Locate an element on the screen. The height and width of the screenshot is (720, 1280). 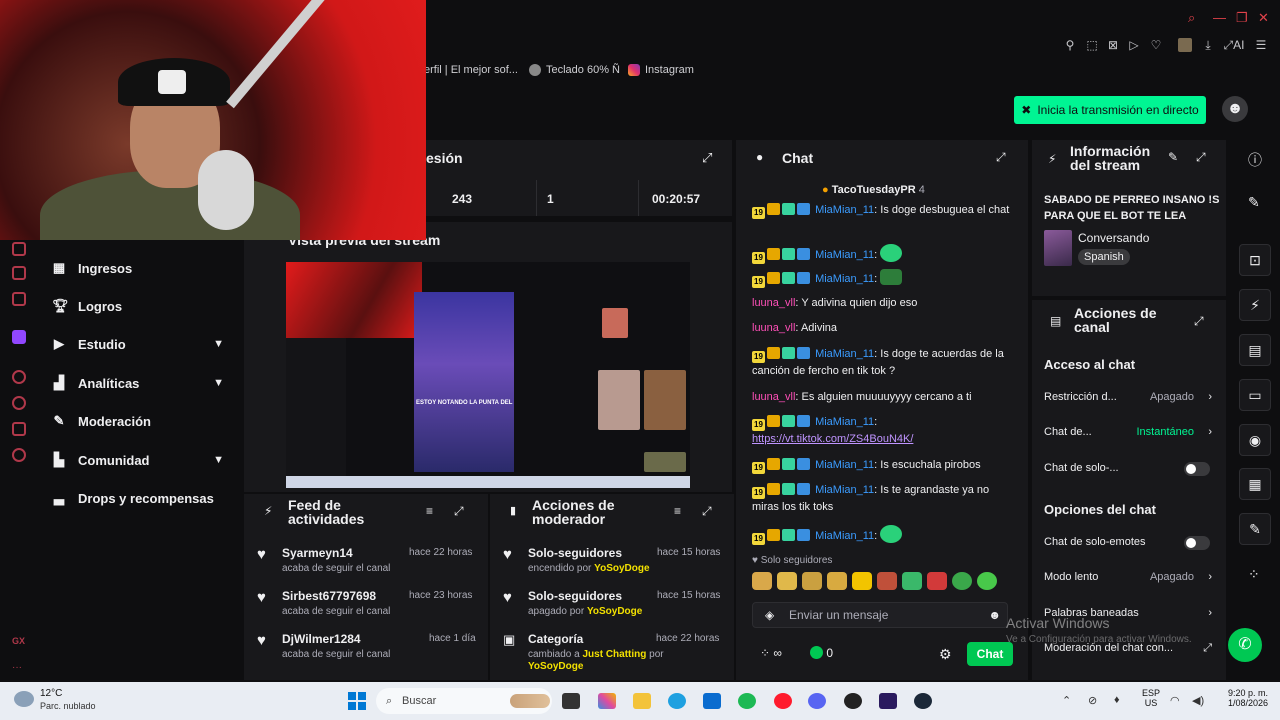
edge-icon is located at coordinates (677, 701).